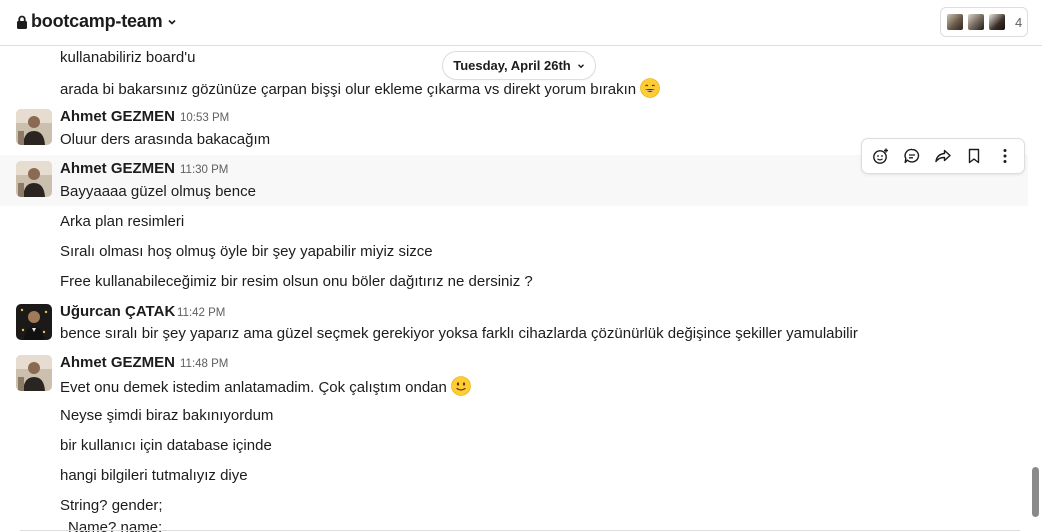 Image resolution: width=1042 pixels, height=532 pixels. I want to click on message-text: kullanabiliriz board'u, so click(128, 57).